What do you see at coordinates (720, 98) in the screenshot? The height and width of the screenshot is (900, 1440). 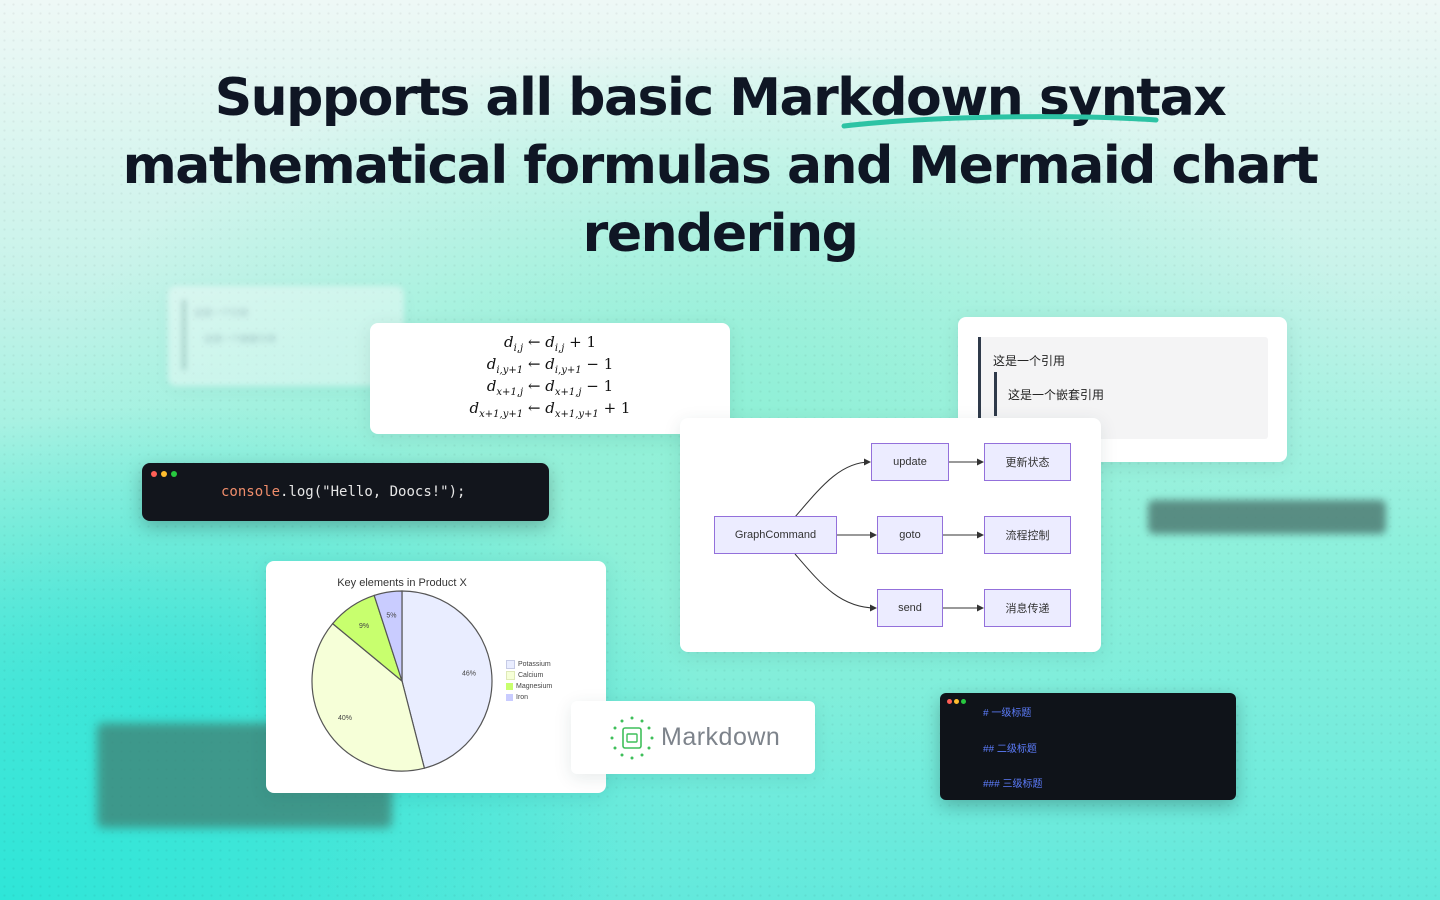 I see `headline-line-1: Supports all basic Markdown syntax` at bounding box center [720, 98].